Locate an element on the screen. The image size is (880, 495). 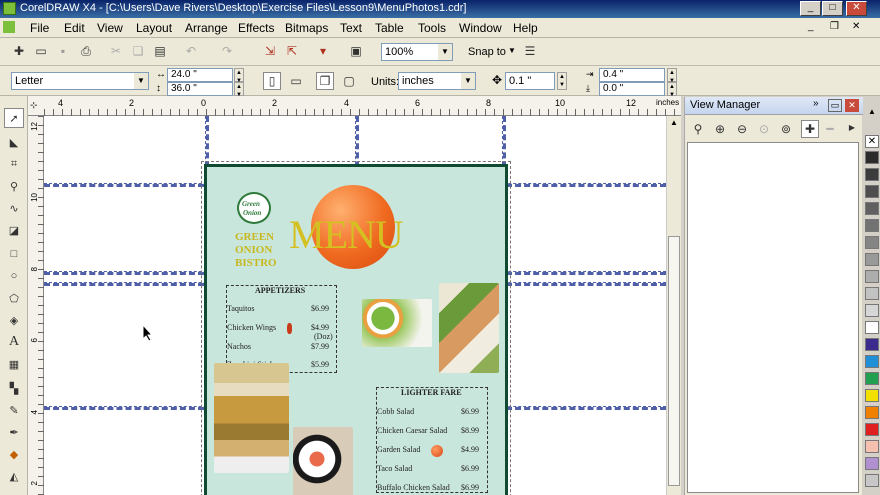
interactive-fill-tool-icon: ◭ is located at coordinates (14, 476).